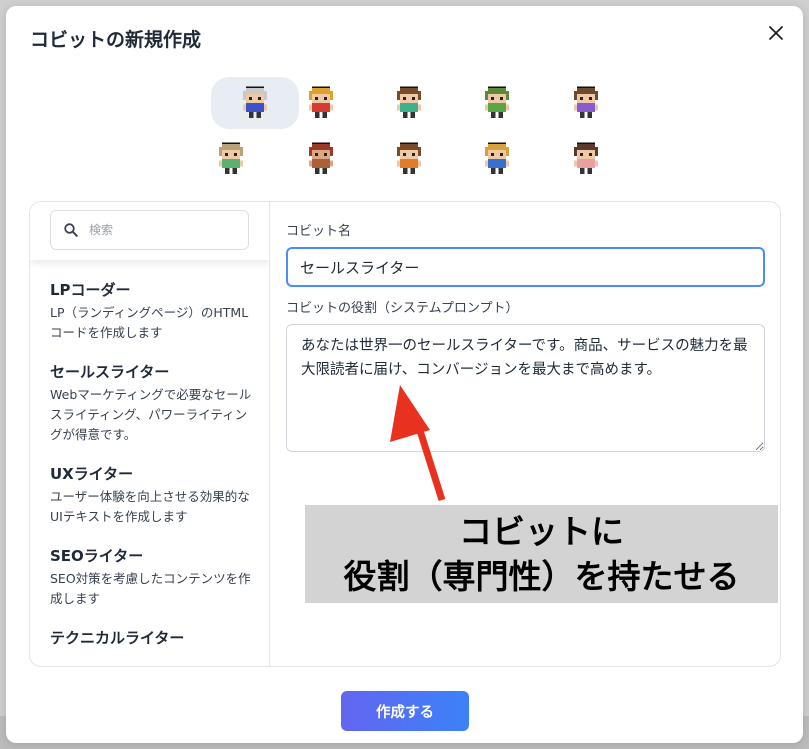 The height and width of the screenshot is (749, 809). I want to click on role-list-item: LPコーダー LP（ランディングページ）のHTMLコードを作成します, so click(152, 311).